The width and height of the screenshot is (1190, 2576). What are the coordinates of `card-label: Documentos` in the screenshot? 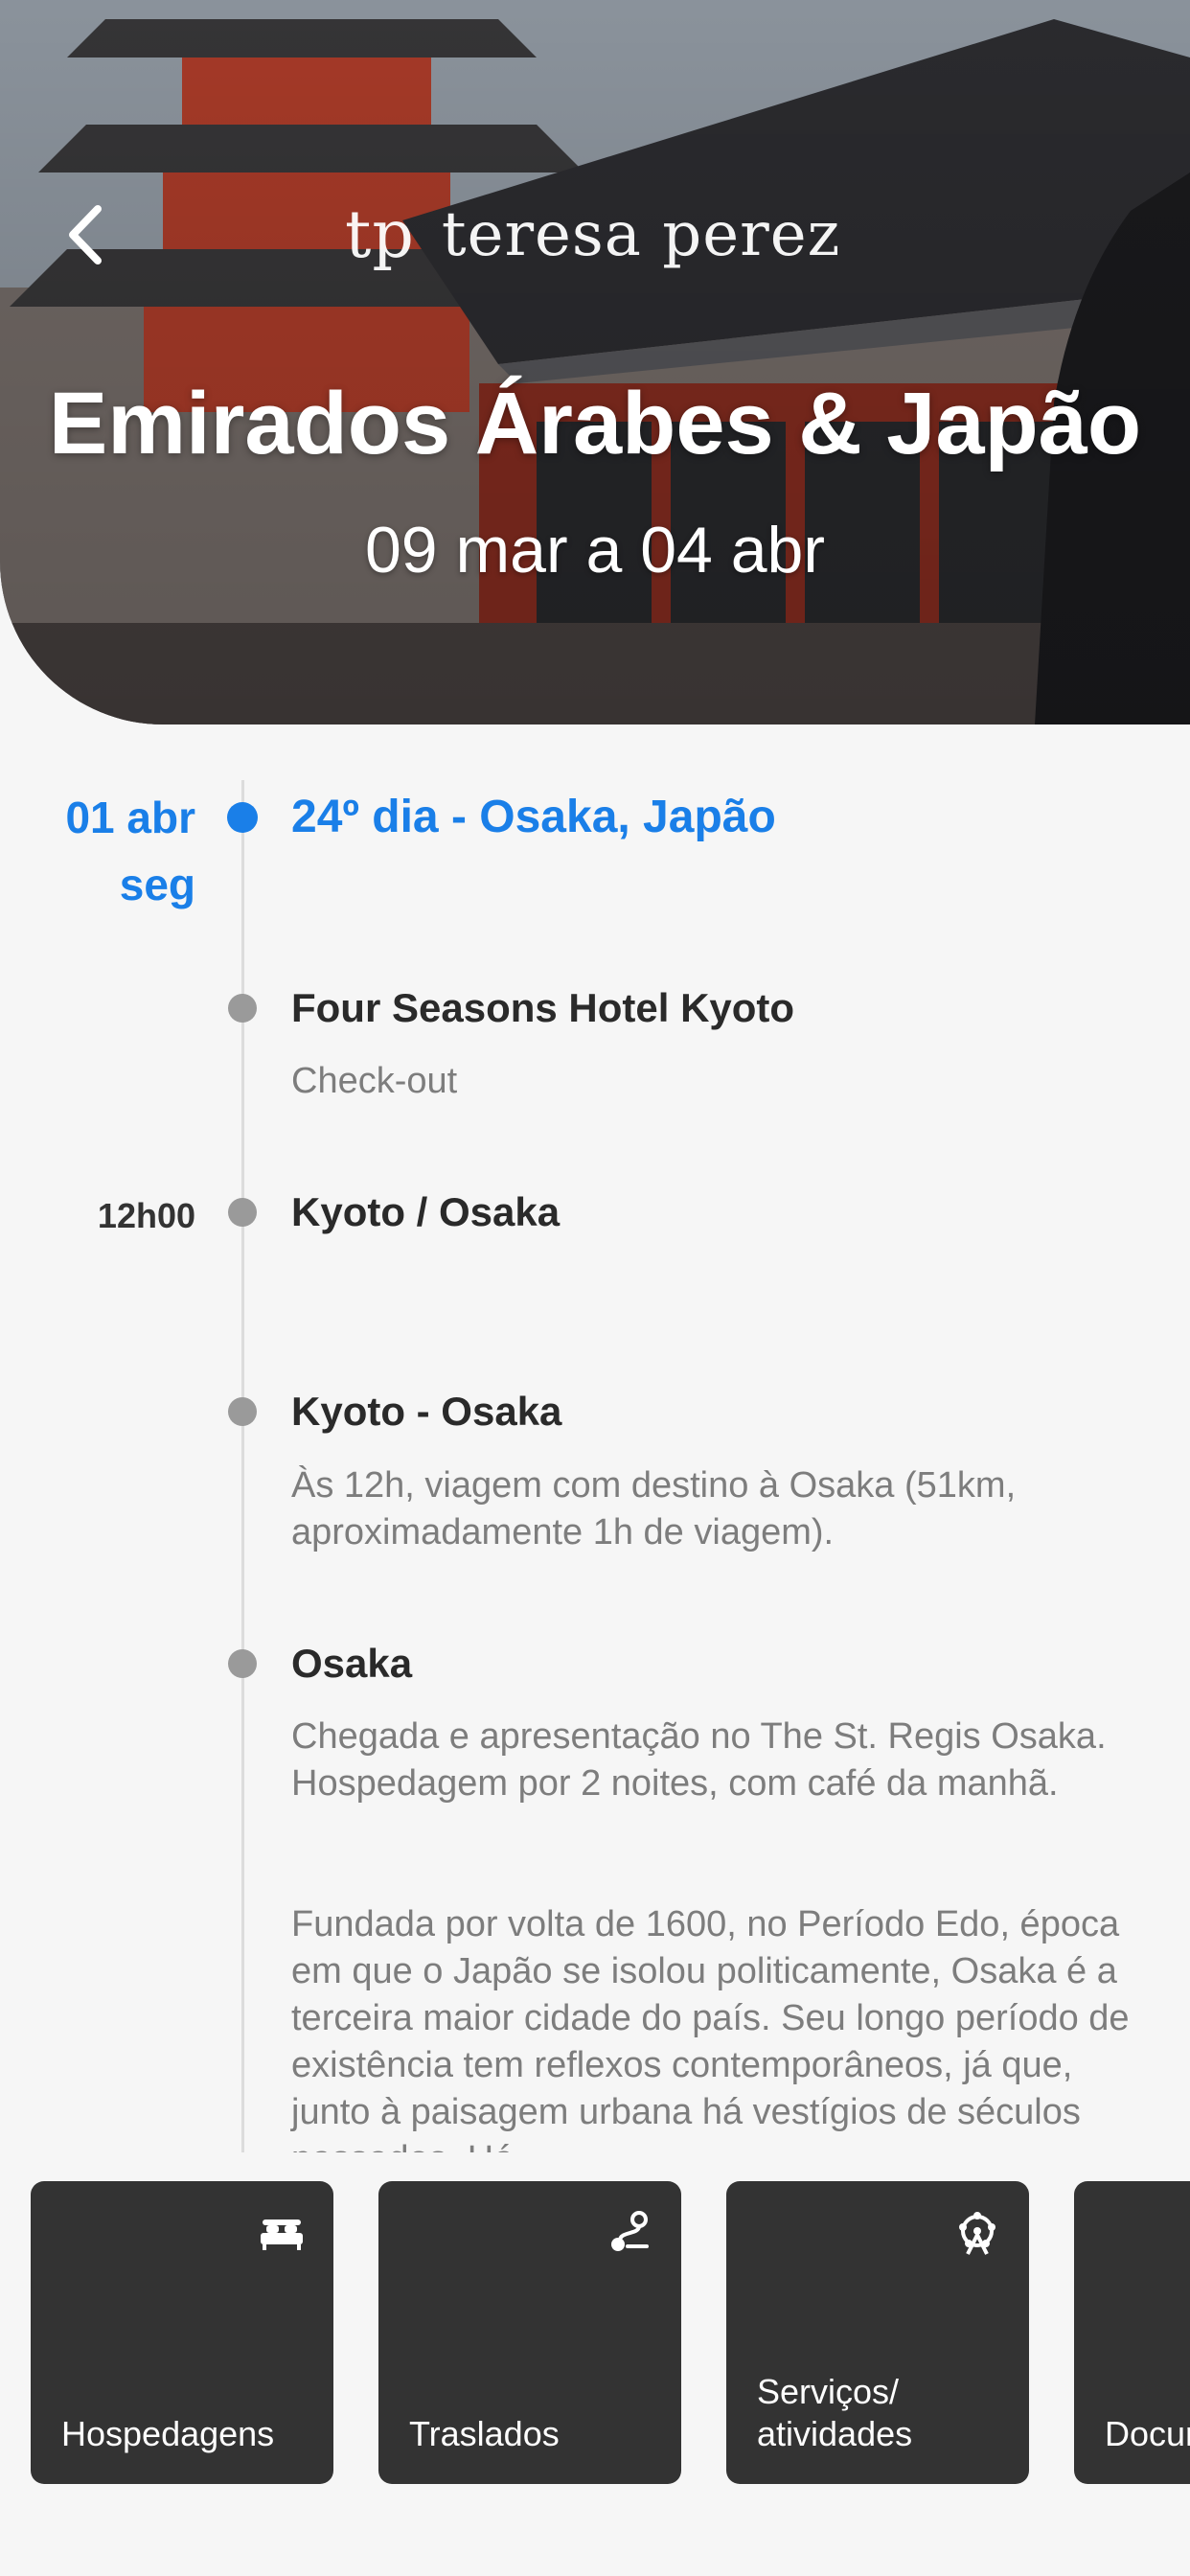 It's located at (1147, 2433).